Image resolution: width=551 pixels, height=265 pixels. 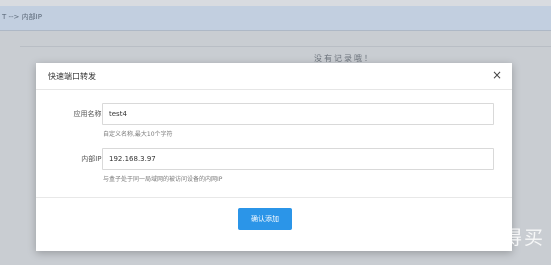 I want to click on svg-text: 新, so click(x=472, y=238).